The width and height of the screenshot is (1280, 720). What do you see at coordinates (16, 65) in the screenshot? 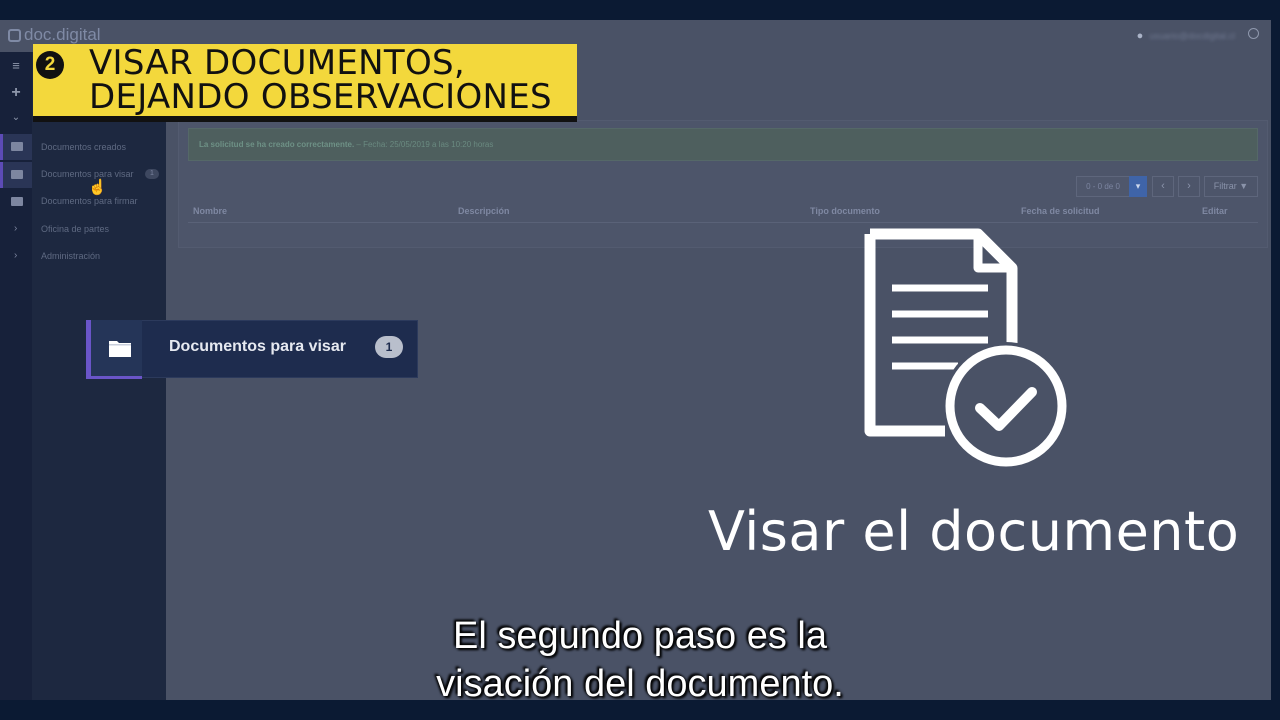
I see `menu-icon: ≡` at bounding box center [16, 65].